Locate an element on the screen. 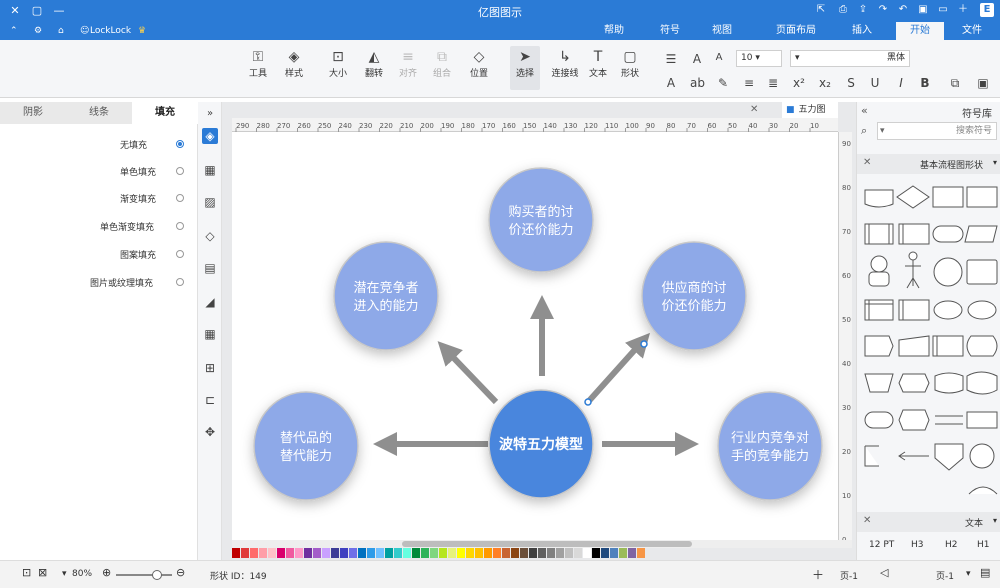 Image resolution: width=1000 pixels, height=588 pixels. undo-icon: ↶ is located at coordinates (903, 10).